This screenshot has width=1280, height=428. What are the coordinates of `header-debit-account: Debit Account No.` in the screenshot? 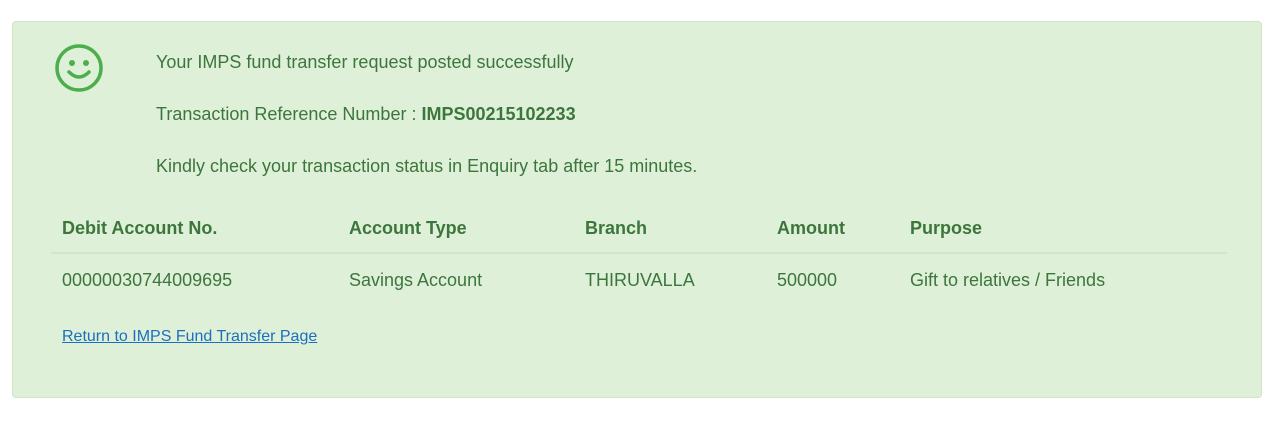 It's located at (140, 228).